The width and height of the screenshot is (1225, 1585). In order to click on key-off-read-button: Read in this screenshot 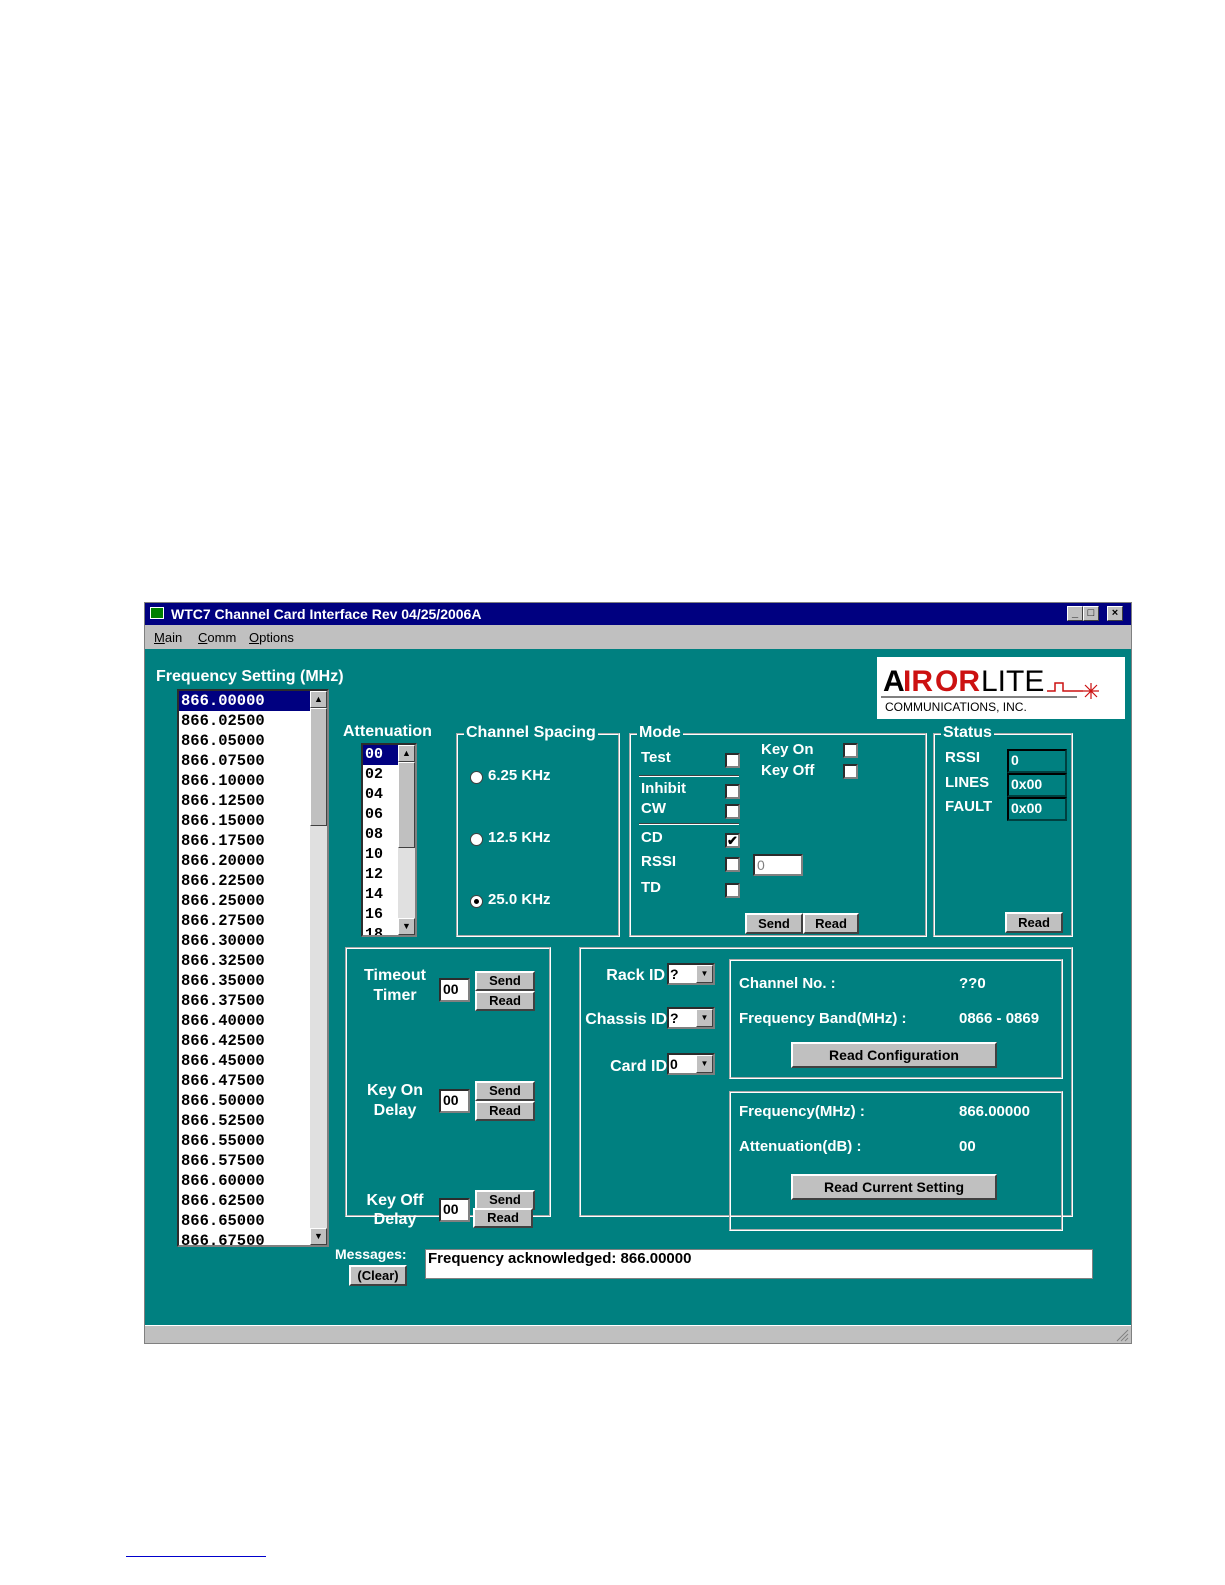, I will do `click(503, 1218)`.